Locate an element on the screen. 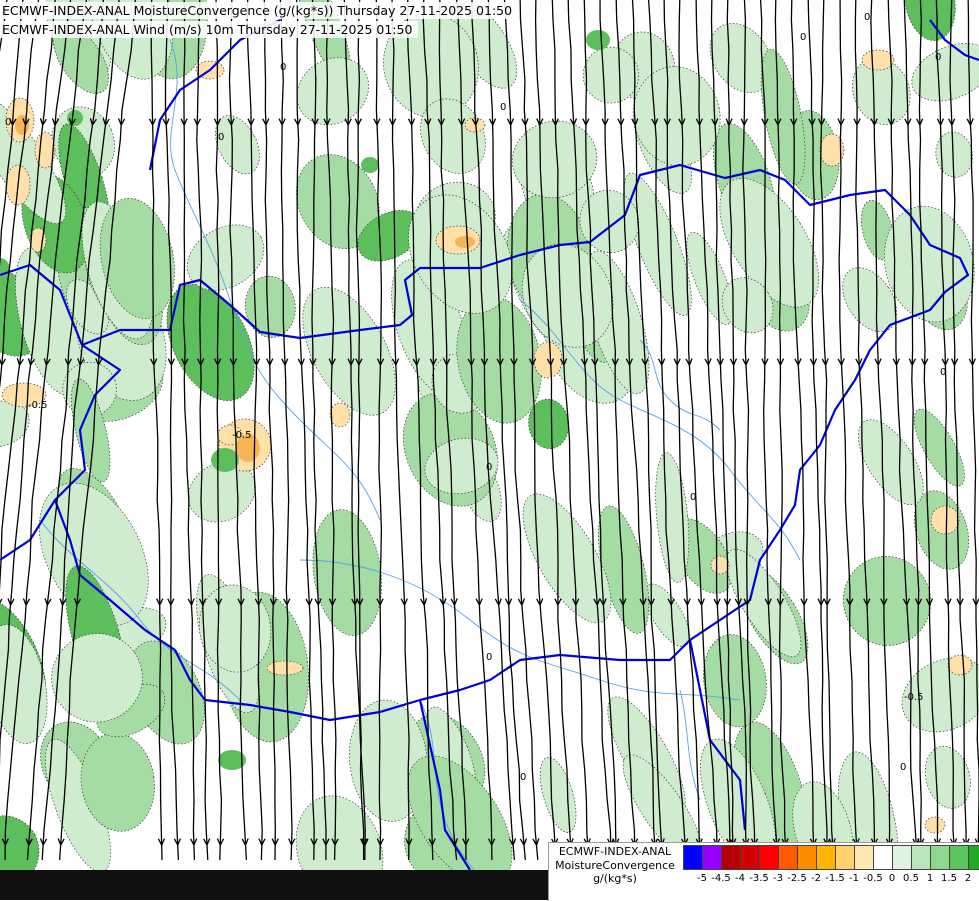 The width and height of the screenshot is (979, 901). legend-tick-label: 2 is located at coordinates (968, 878).